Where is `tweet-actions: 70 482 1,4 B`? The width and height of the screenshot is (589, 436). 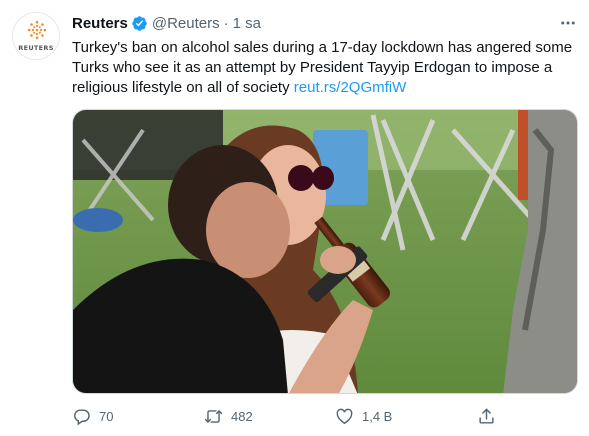
tweet-actions: 70 482 1,4 B is located at coordinates (325, 416).